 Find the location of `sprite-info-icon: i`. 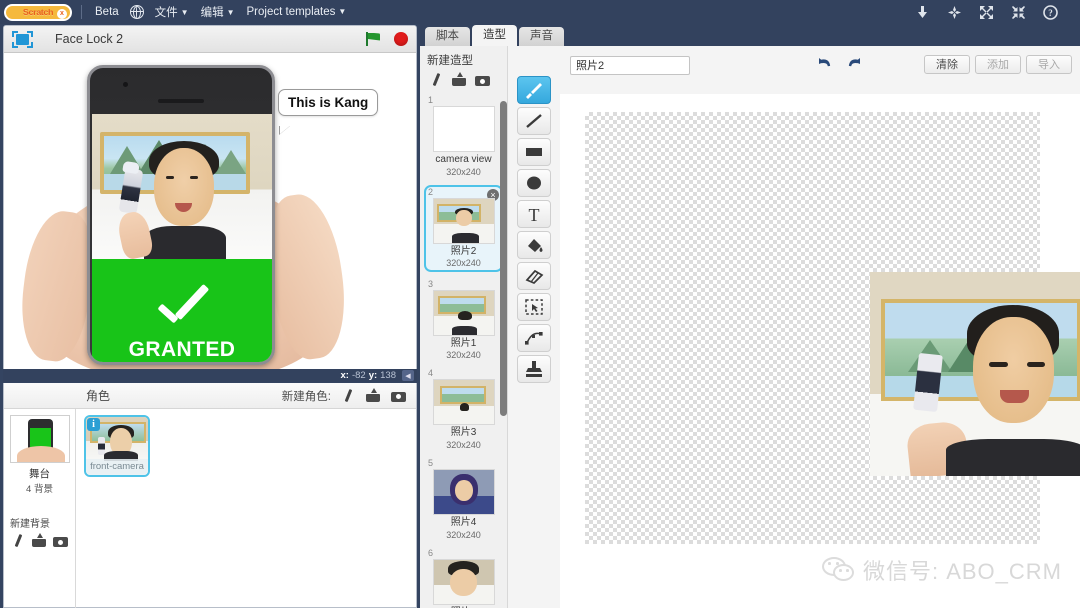

sprite-info-icon: i is located at coordinates (93, 424).